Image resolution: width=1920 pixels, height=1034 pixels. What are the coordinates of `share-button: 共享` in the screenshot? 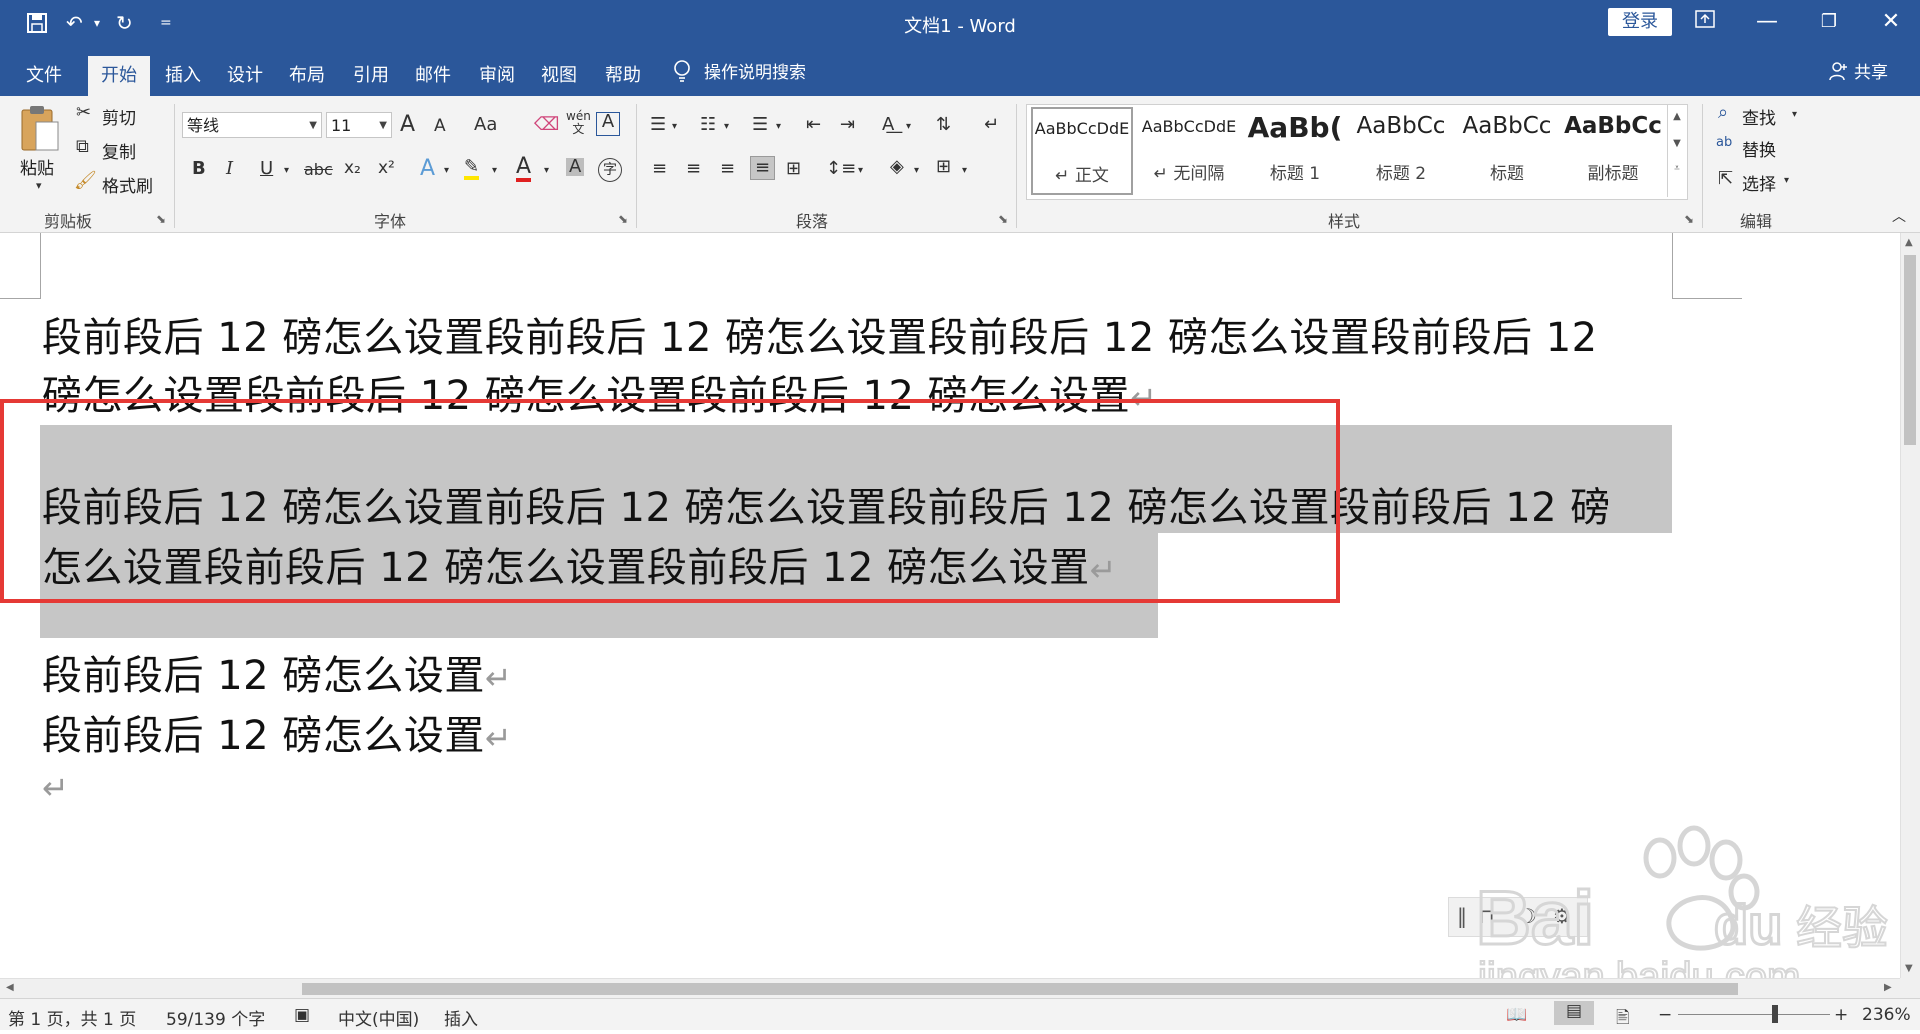 It's located at (1858, 70).